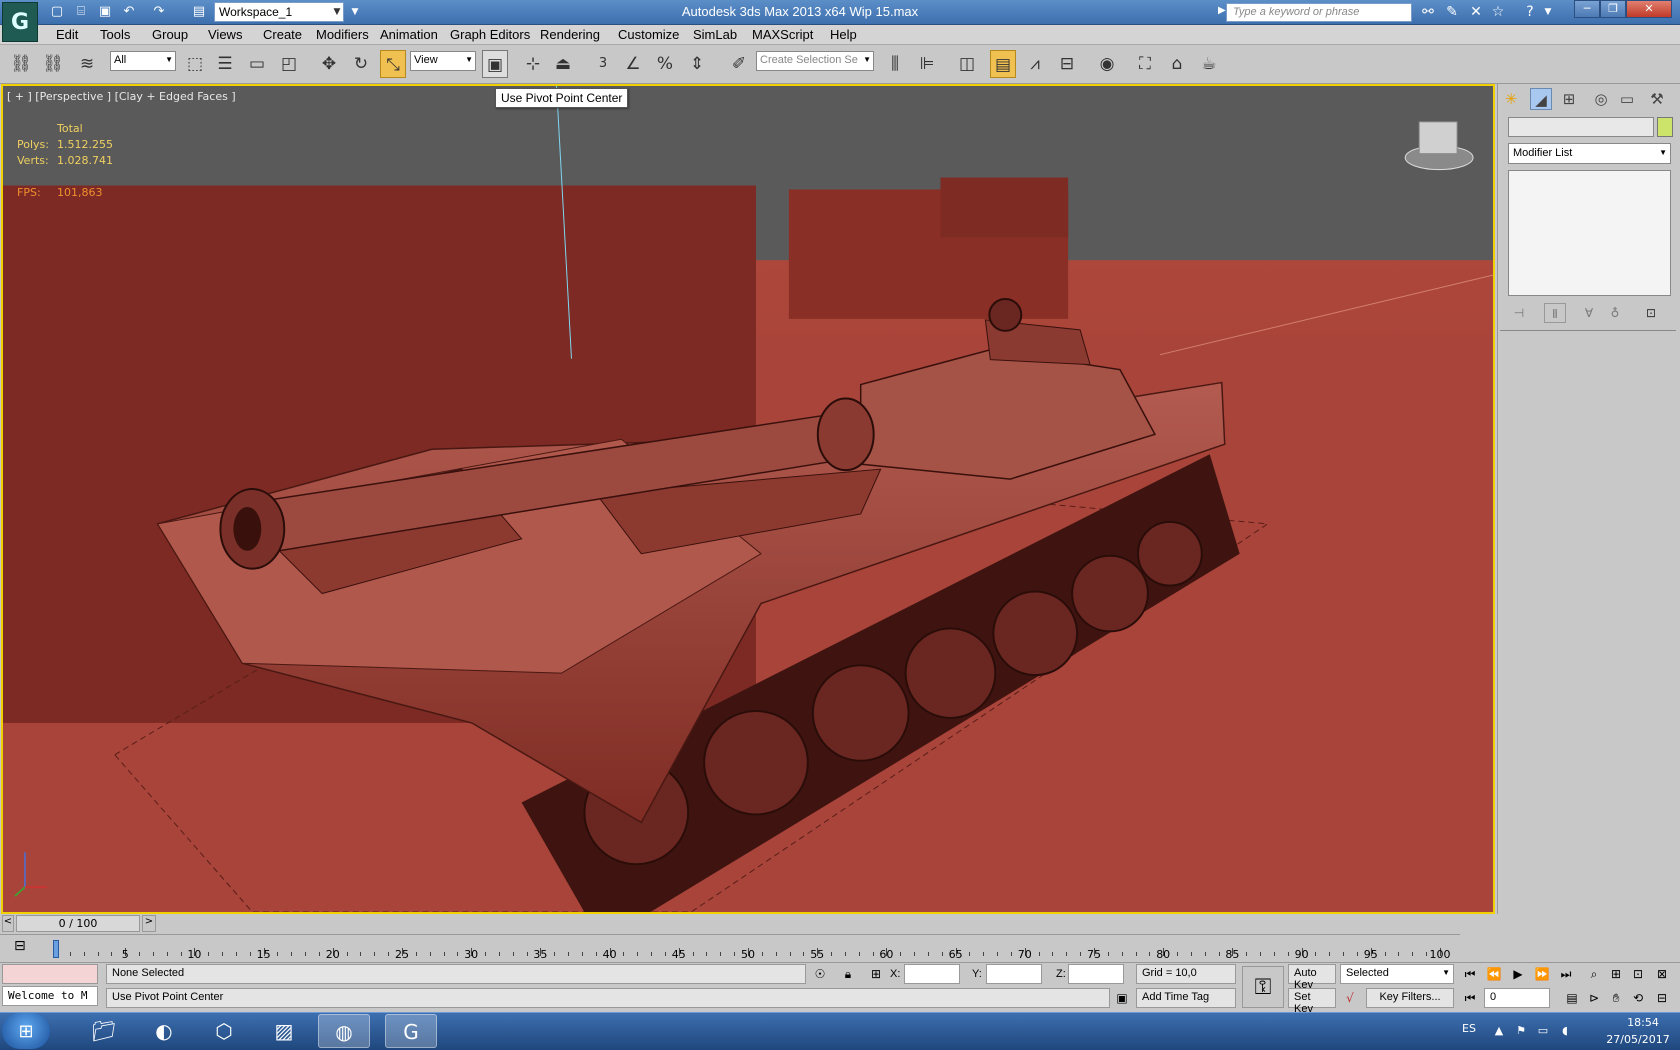 The image size is (1680, 1050). What do you see at coordinates (533, 64) in the screenshot?
I see `select-and-manipulate-icon: ⊹` at bounding box center [533, 64].